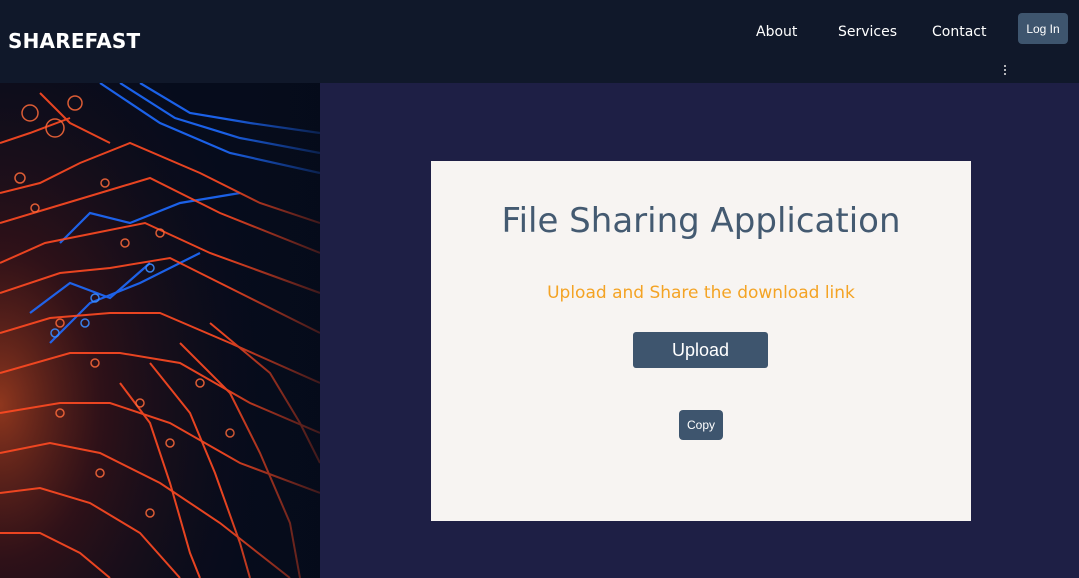 The image size is (1079, 578). Describe the element at coordinates (776, 32) in the screenshot. I see `nav-link-about: About` at that location.